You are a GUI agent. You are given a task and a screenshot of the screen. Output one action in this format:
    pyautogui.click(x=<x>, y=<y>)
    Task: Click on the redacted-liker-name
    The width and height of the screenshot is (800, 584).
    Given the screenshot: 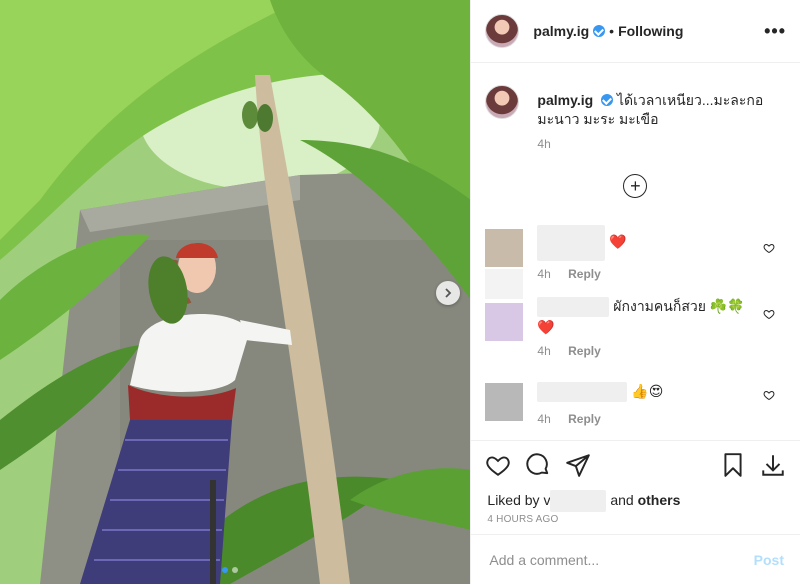 What is the action you would take?
    pyautogui.click(x=578, y=501)
    